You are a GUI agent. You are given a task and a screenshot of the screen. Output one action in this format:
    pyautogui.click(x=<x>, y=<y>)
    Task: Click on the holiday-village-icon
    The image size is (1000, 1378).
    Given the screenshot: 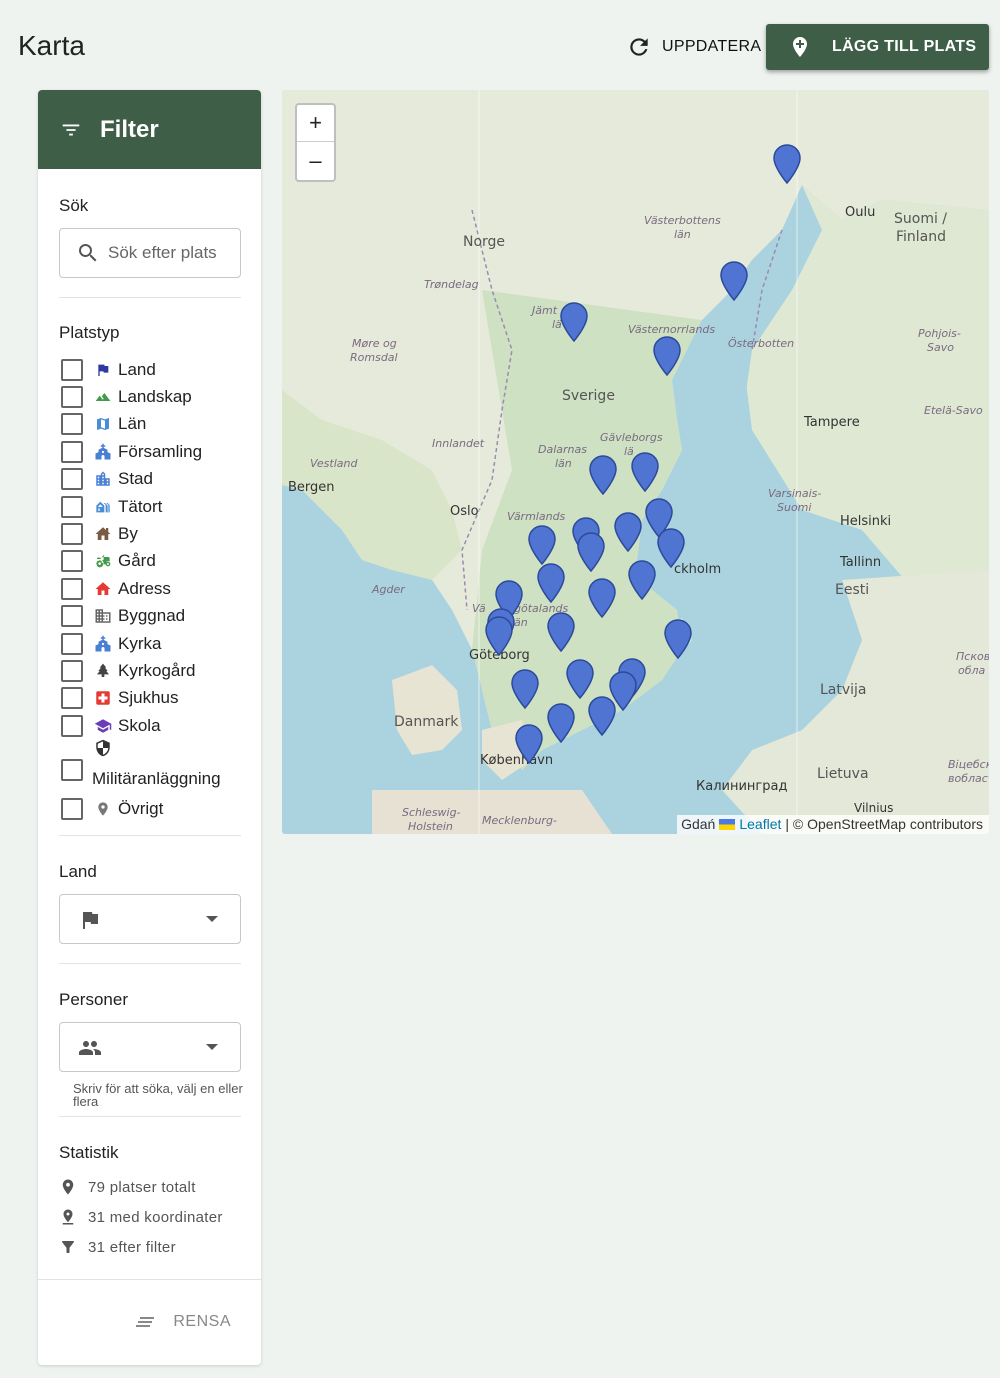 What is the action you would take?
    pyautogui.click(x=103, y=507)
    